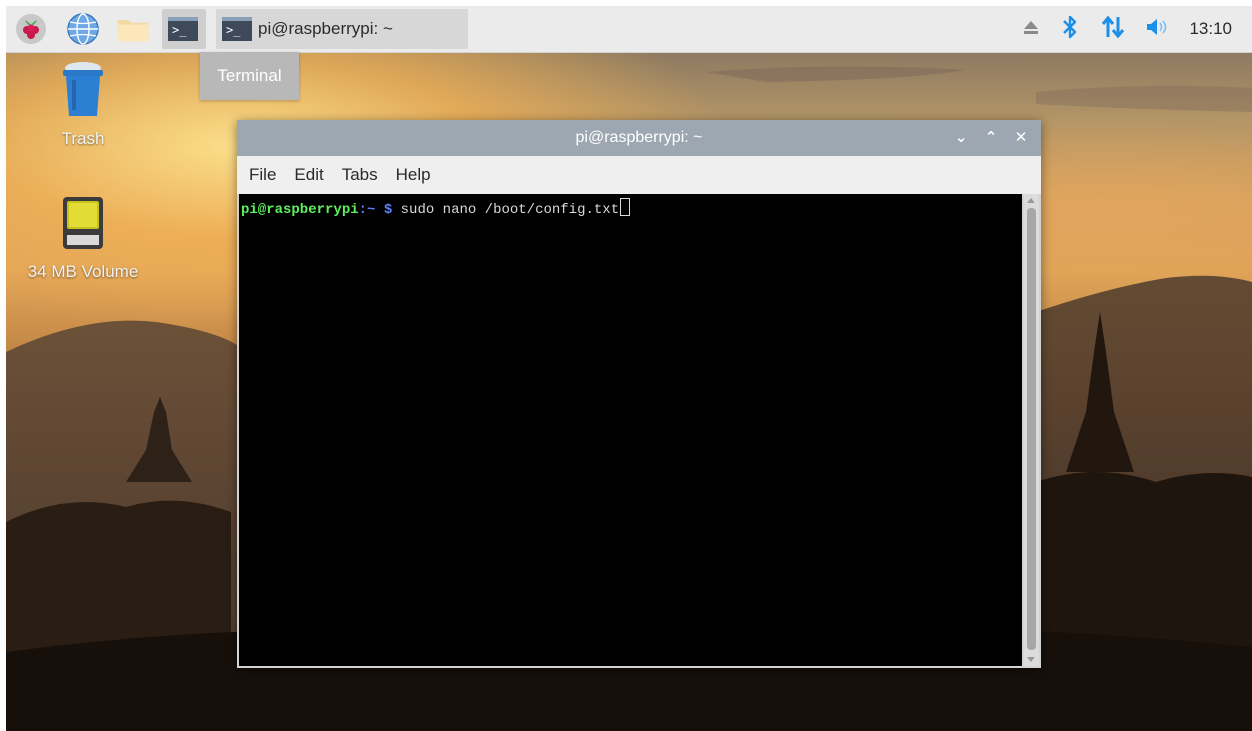  I want to click on prompt-path: ~, so click(371, 210).